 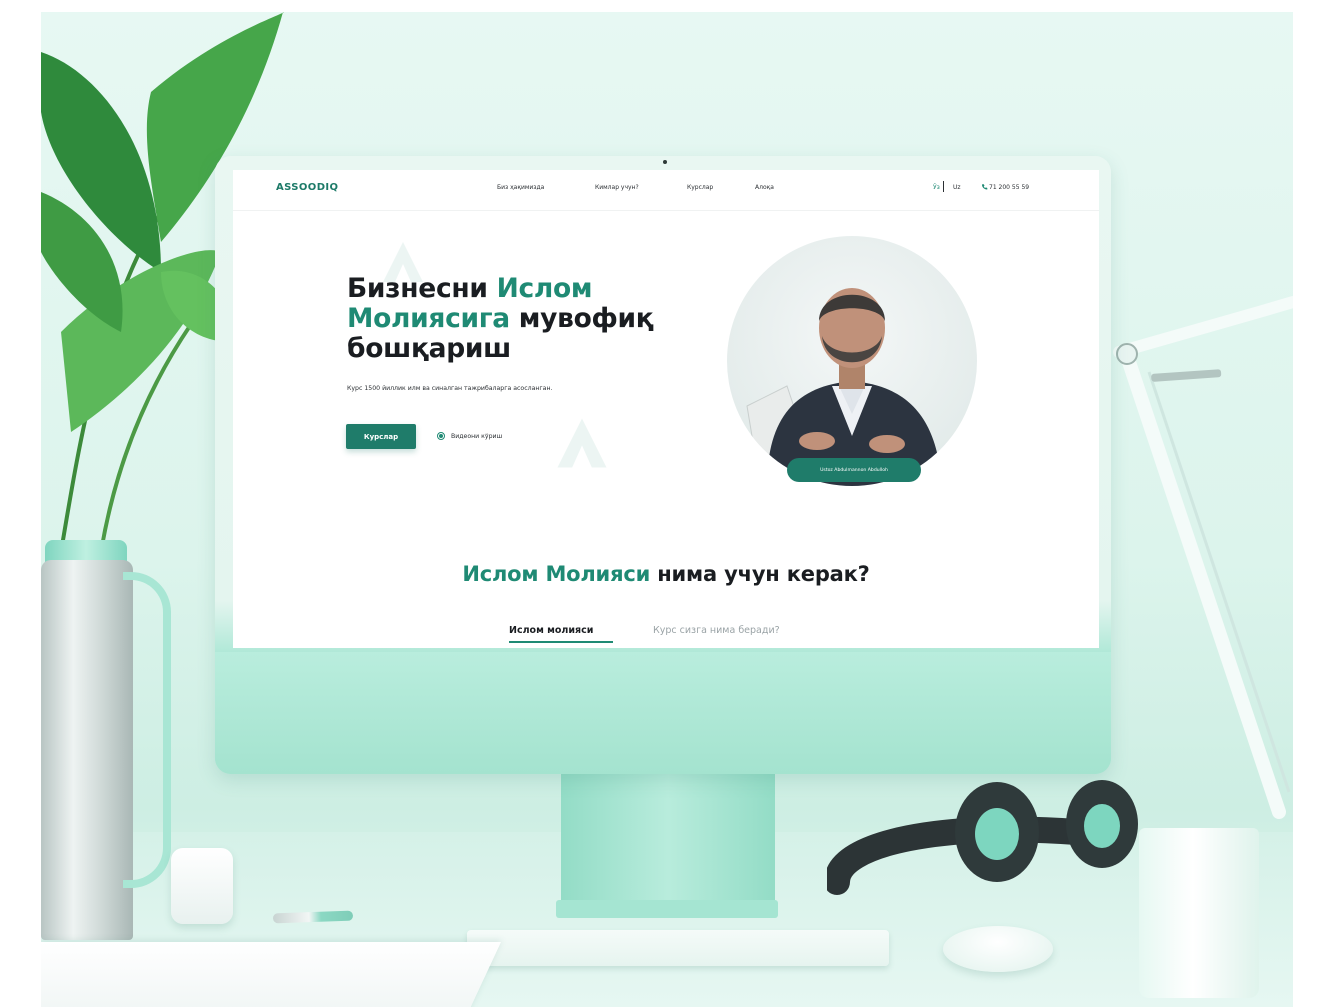 I want to click on lang-divider, so click(x=943, y=186).